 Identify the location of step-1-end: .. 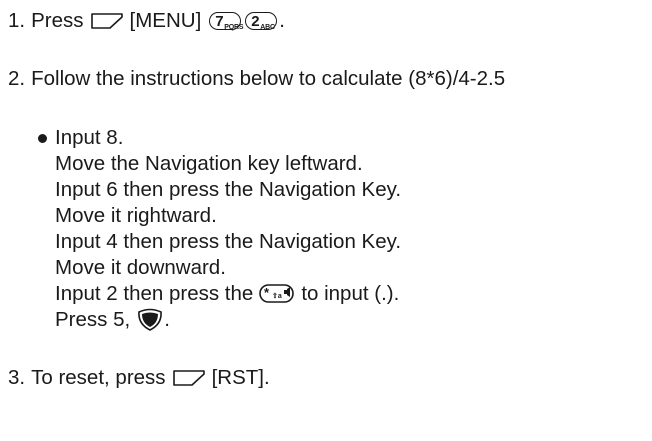
(282, 20).